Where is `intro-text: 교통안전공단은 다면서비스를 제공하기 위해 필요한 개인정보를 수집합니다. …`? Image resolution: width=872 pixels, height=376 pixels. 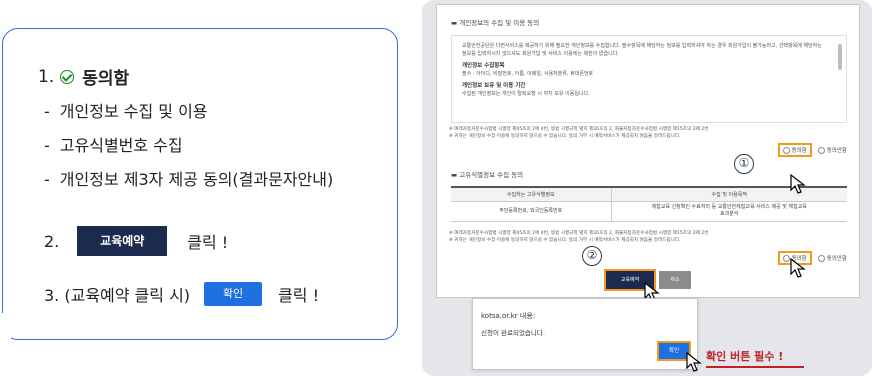
intro-text: 교통안전공단은 다면서비스를 제공하기 위해 필요한 개인정보를 수집합니다. … is located at coordinates (642, 50).